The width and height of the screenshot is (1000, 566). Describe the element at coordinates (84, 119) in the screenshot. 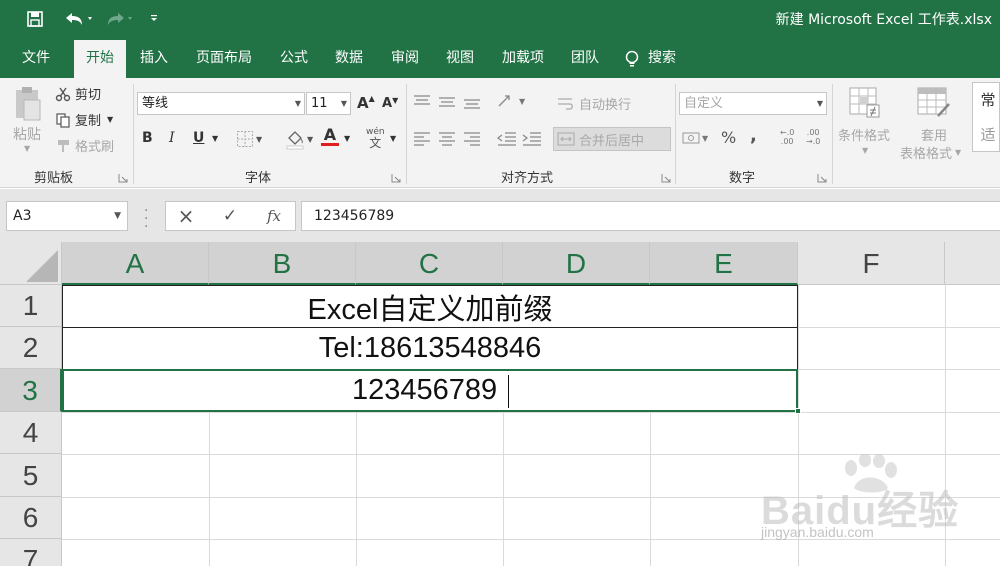

I see `copy-button: 复制 ▼` at that location.